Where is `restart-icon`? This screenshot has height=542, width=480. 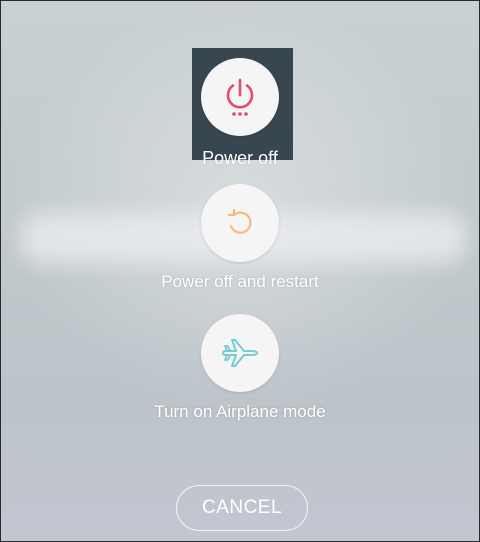 restart-icon is located at coordinates (240, 223).